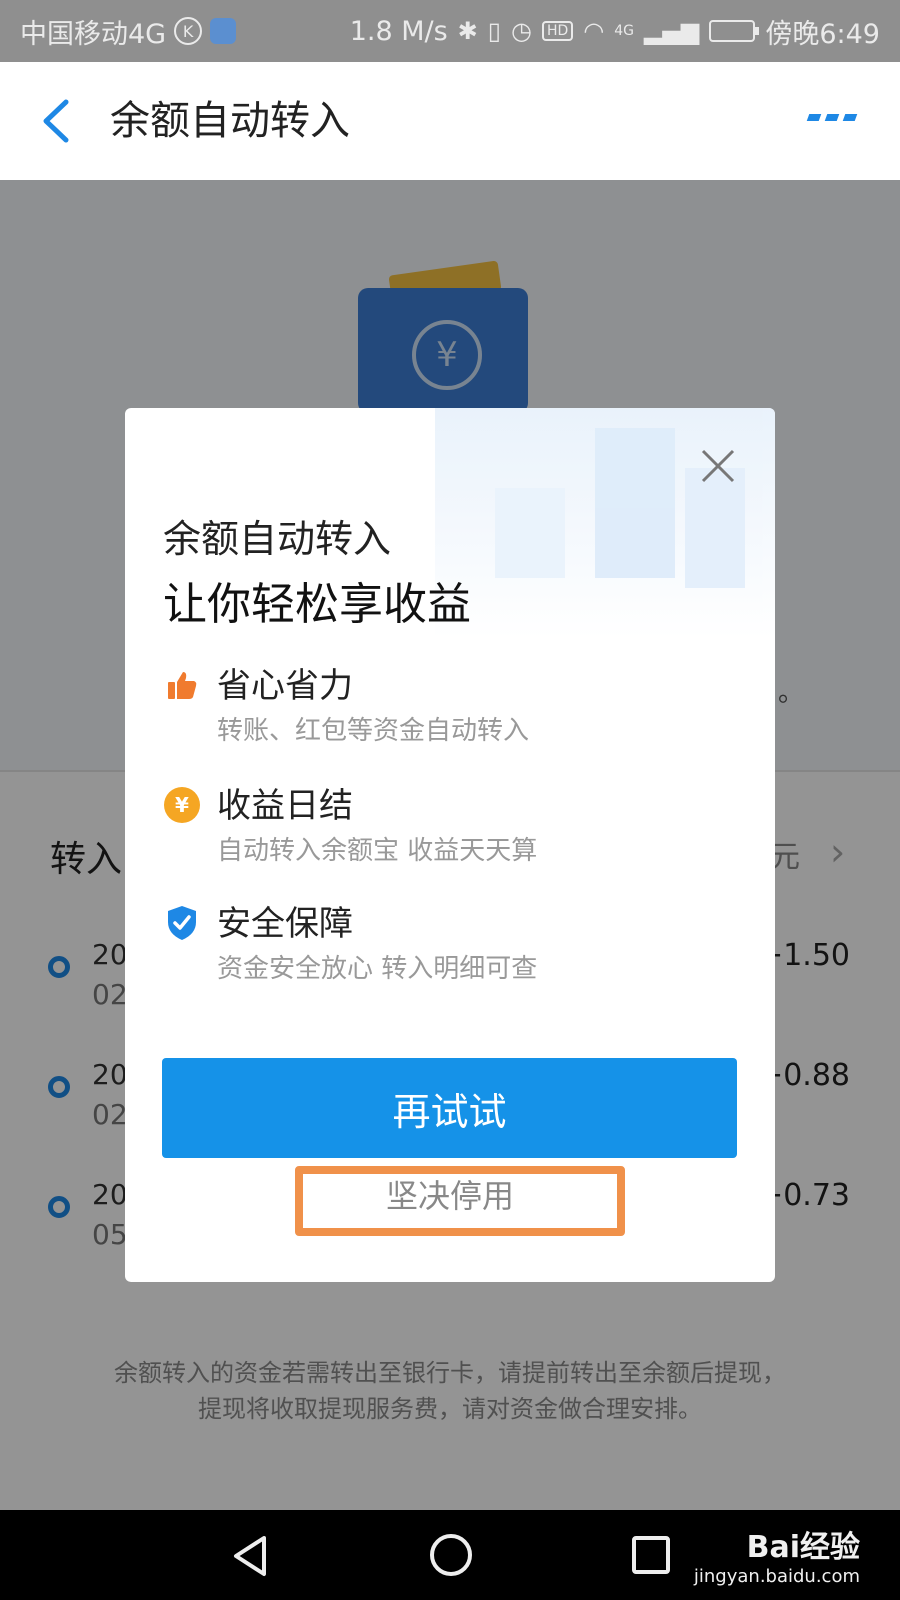  What do you see at coordinates (182, 805) in the screenshot?
I see `yuan-coin-icon: ¥` at bounding box center [182, 805].